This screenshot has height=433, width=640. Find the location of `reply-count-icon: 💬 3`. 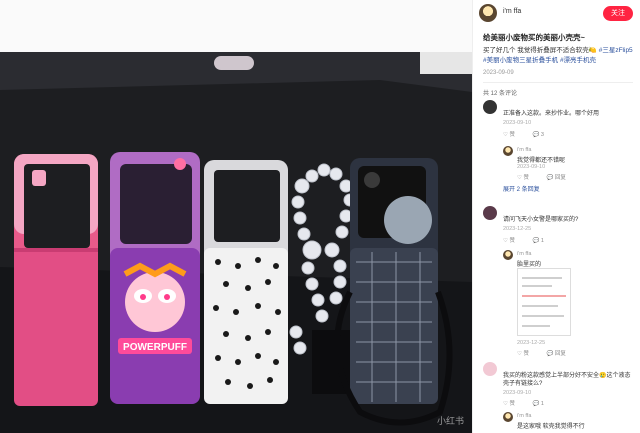

reply-count-icon: 💬 3 is located at coordinates (542, 135).